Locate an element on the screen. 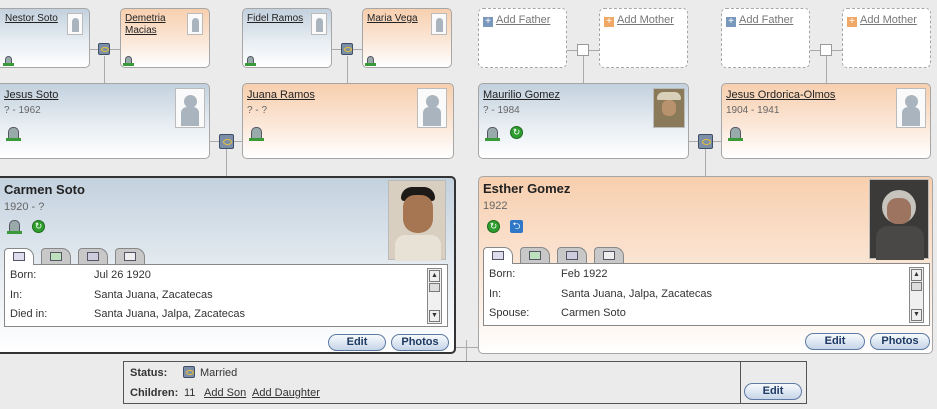 The width and height of the screenshot is (937, 409). share-arrow-icon: ⮌ is located at coordinates (516, 226).